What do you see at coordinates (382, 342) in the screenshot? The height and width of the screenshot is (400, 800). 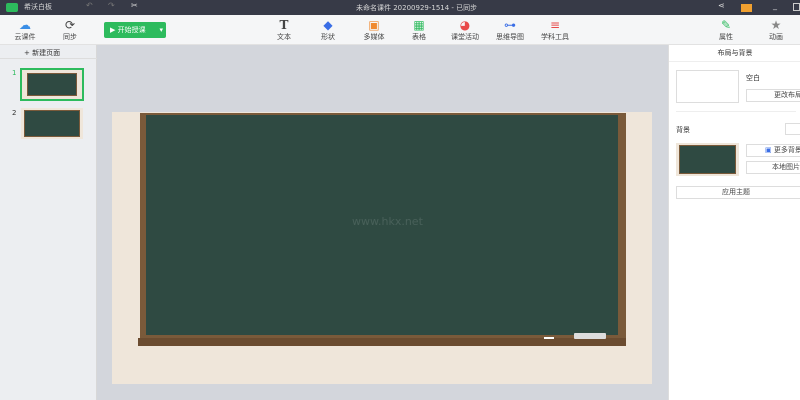 I see `chalk-tray` at bounding box center [382, 342].